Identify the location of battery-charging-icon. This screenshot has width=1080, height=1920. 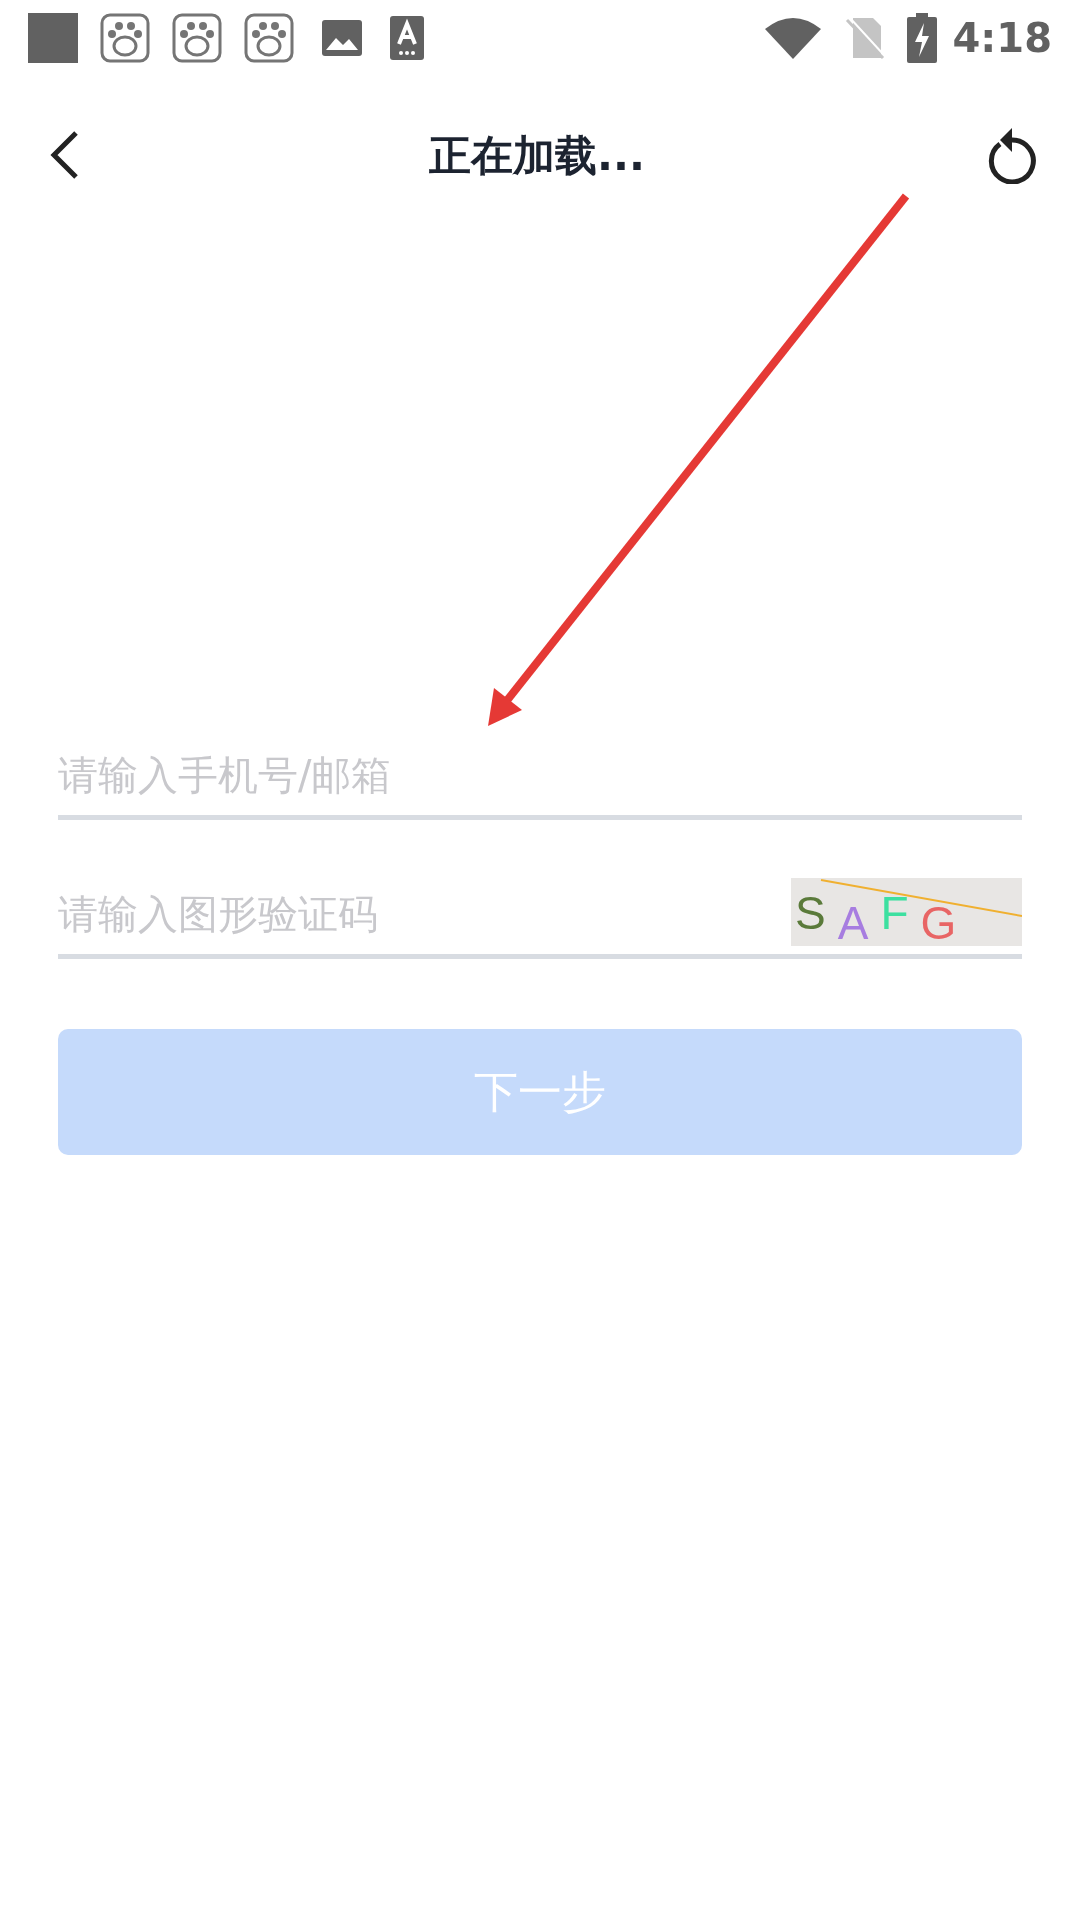
(921, 37).